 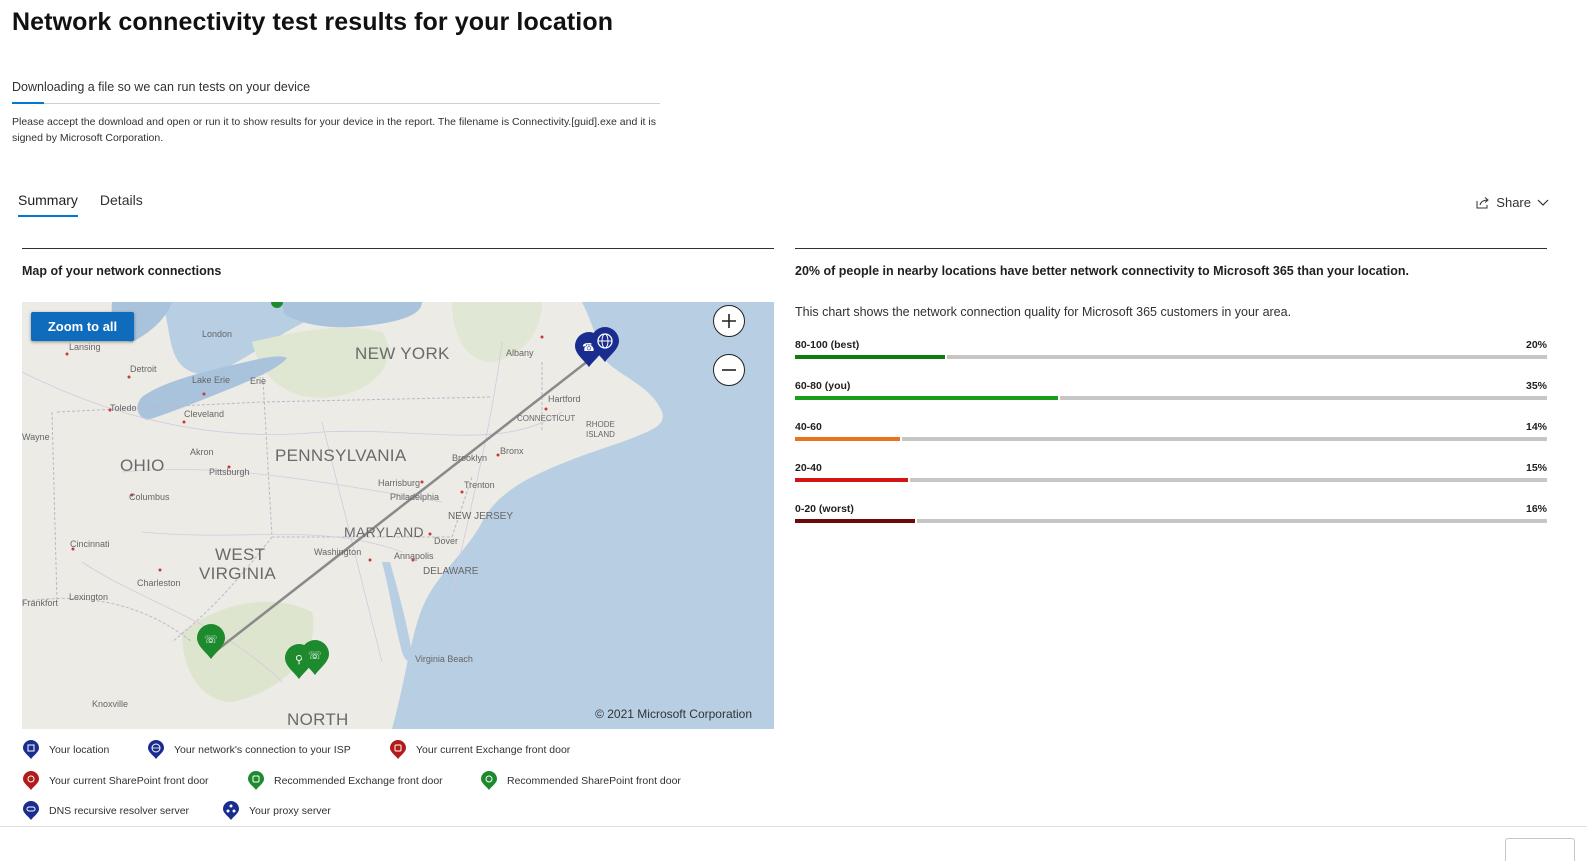 I want to click on map-title: Map of your network connections, so click(x=122, y=271).